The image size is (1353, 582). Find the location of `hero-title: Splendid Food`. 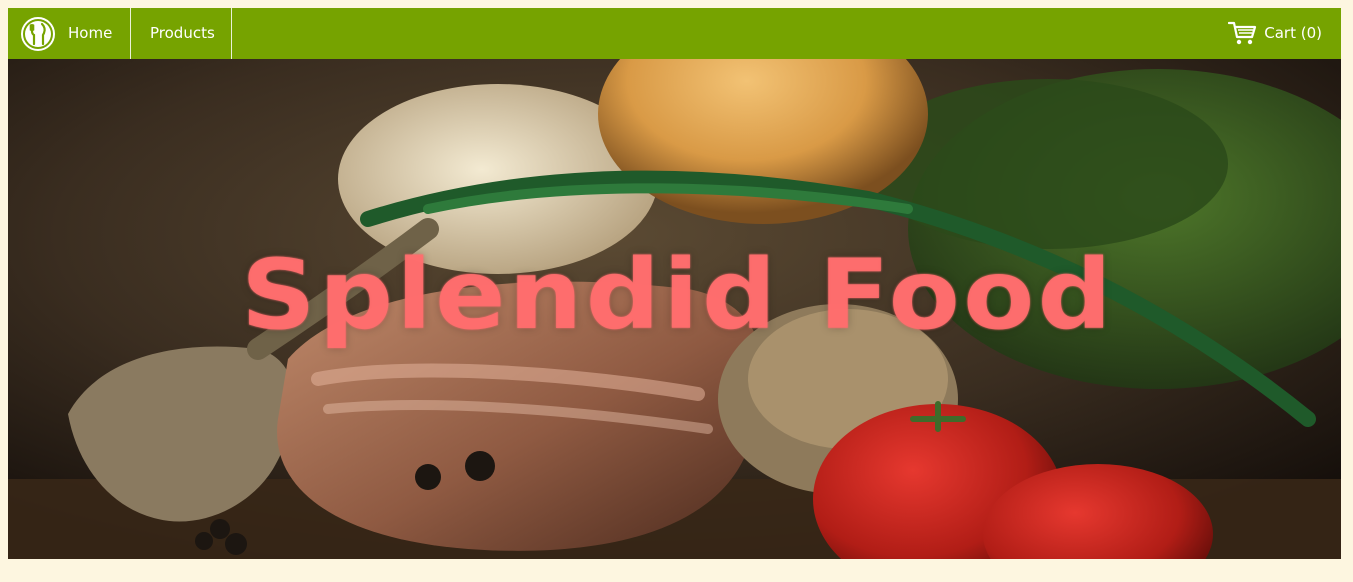

hero-title: Splendid Food is located at coordinates (678, 295).